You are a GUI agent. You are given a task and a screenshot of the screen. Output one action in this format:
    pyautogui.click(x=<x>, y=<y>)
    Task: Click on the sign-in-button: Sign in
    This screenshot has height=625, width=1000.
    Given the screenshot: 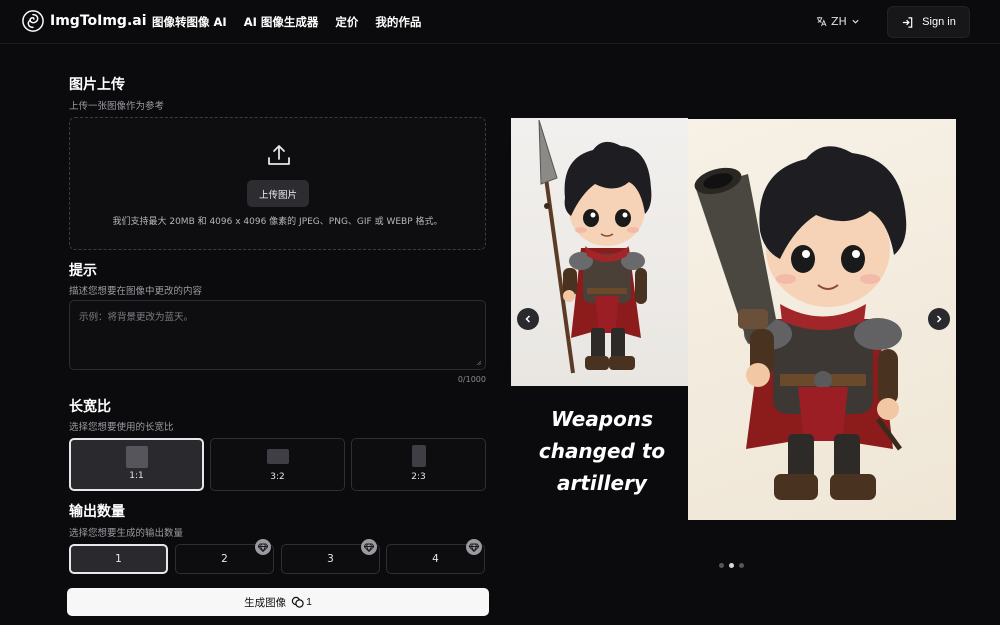 What is the action you would take?
    pyautogui.click(x=928, y=22)
    